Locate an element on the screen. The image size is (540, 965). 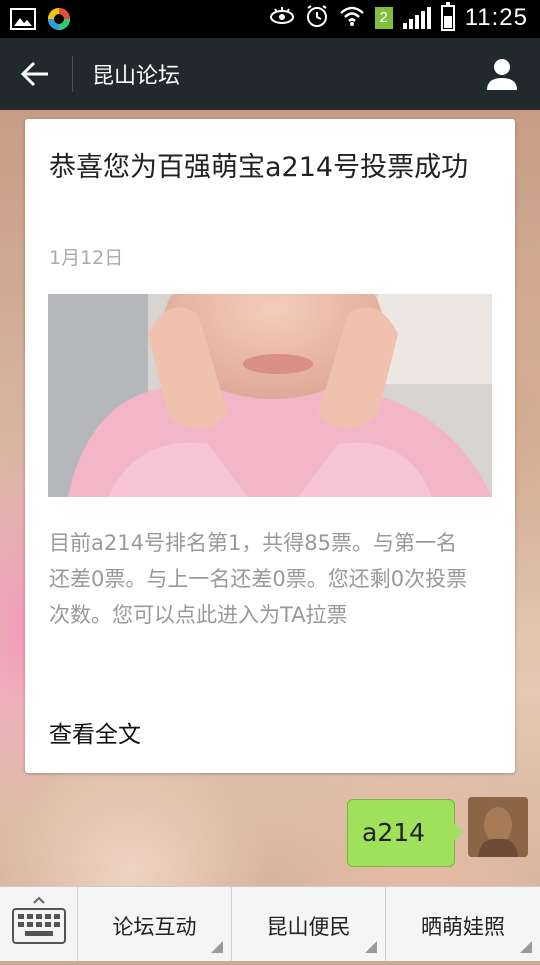
menu-forum-interaction: 论坛互动 is located at coordinates (155, 924).